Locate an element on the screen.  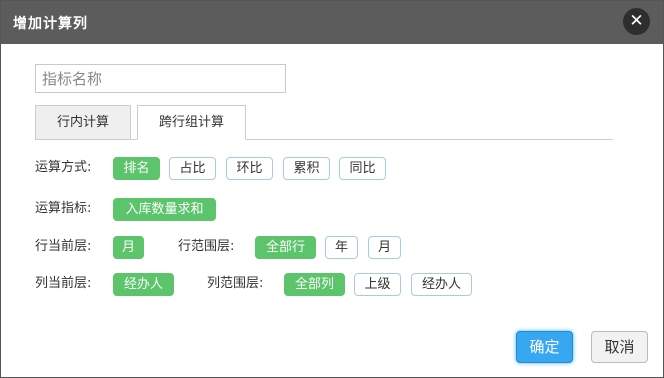
tab-inline-calc: 行内计算 is located at coordinates (83, 122).